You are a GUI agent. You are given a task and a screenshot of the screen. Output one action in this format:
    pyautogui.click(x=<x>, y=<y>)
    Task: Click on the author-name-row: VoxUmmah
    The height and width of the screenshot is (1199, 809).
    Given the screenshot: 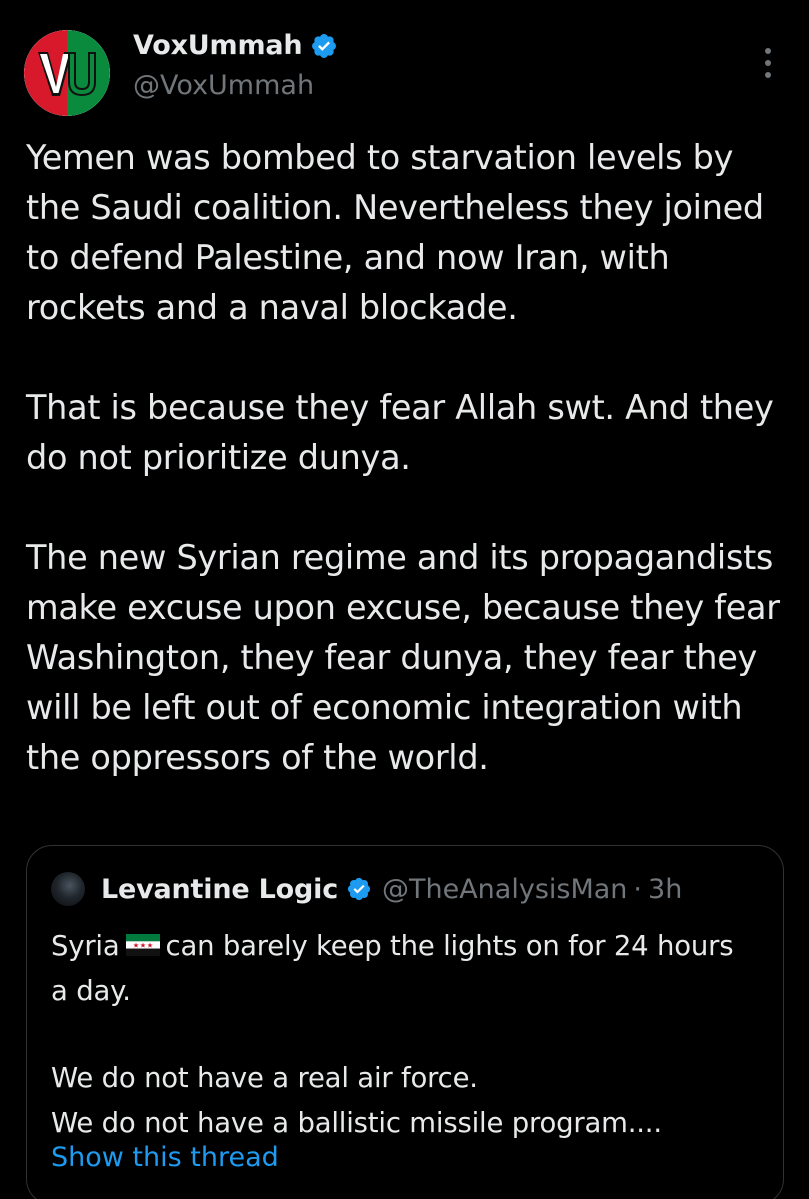 What is the action you would take?
    pyautogui.click(x=235, y=45)
    